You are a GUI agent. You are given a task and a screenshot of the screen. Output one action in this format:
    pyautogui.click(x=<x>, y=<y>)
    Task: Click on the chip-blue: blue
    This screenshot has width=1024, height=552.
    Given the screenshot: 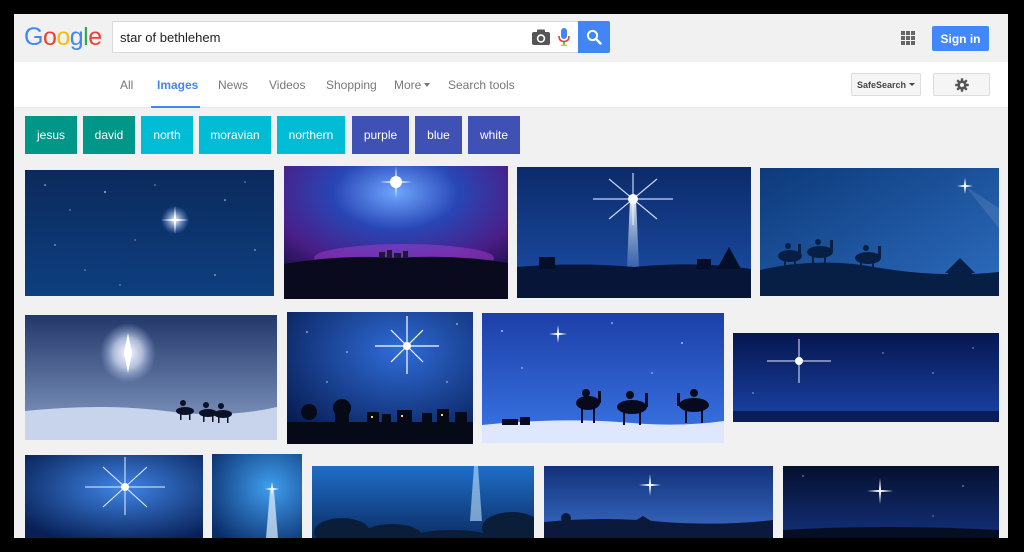 What is the action you would take?
    pyautogui.click(x=438, y=135)
    